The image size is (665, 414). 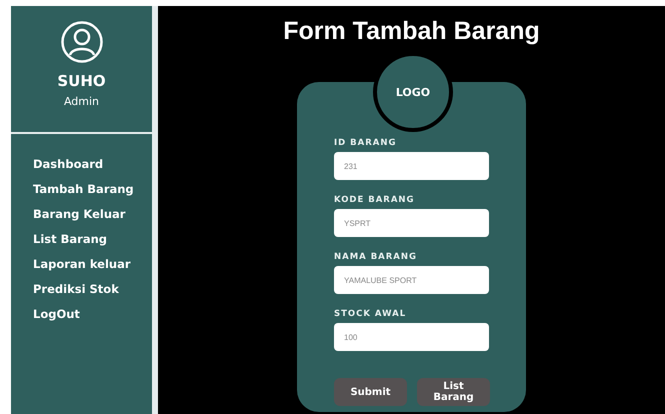 I want to click on input-field: YSPRT, so click(x=411, y=223).